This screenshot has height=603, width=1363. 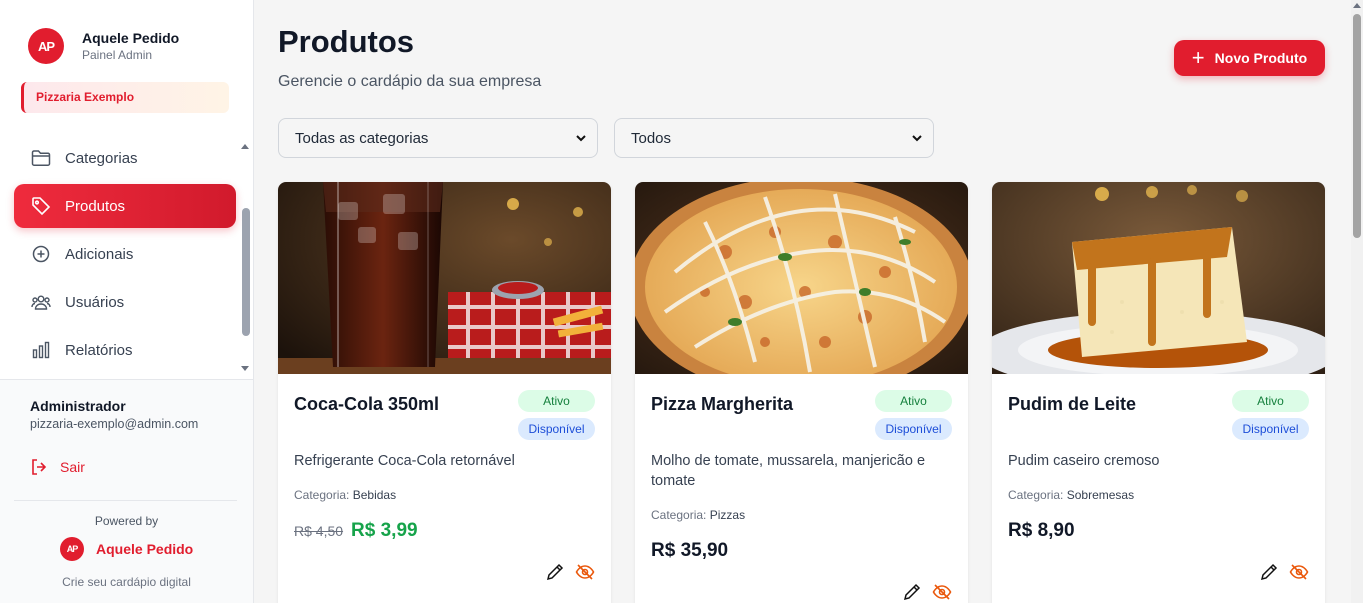 What do you see at coordinates (1041, 530) in the screenshot?
I see `product-price: R$ 8,90` at bounding box center [1041, 530].